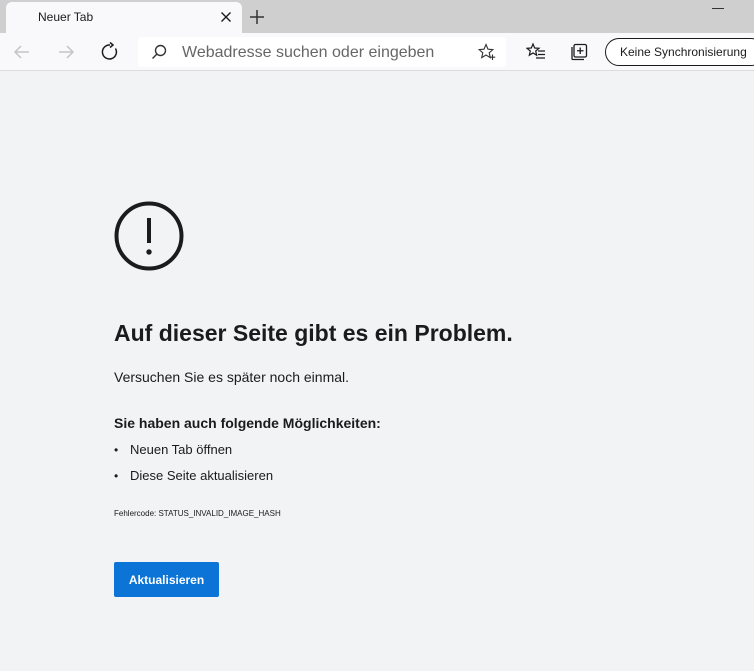 The height and width of the screenshot is (671, 754). I want to click on page-title: Auf dieser Seite gibt es ein Problem., so click(313, 333).